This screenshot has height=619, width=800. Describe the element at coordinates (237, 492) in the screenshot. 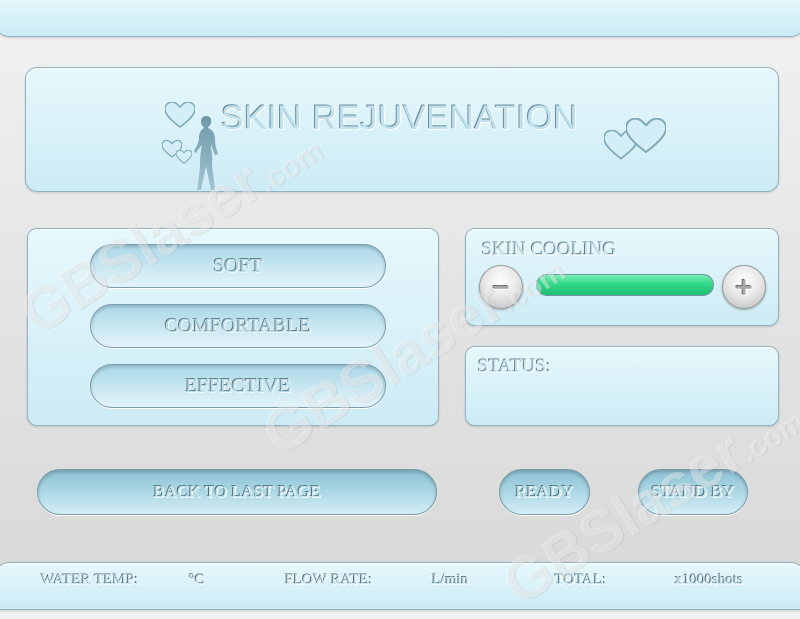

I see `back-to-last-page-button: BACK TO LAST PAGE` at that location.